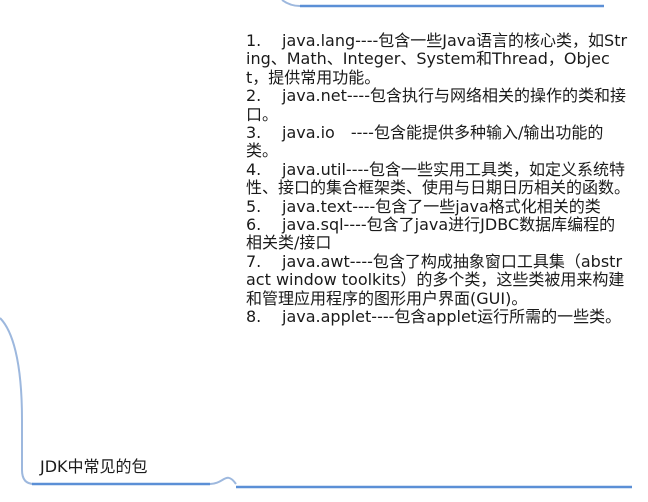 The height and width of the screenshot is (502, 648). I want to click on note-item-java-applet: 8. java.applet----包含applet运行所需的一些类。, so click(438, 317).